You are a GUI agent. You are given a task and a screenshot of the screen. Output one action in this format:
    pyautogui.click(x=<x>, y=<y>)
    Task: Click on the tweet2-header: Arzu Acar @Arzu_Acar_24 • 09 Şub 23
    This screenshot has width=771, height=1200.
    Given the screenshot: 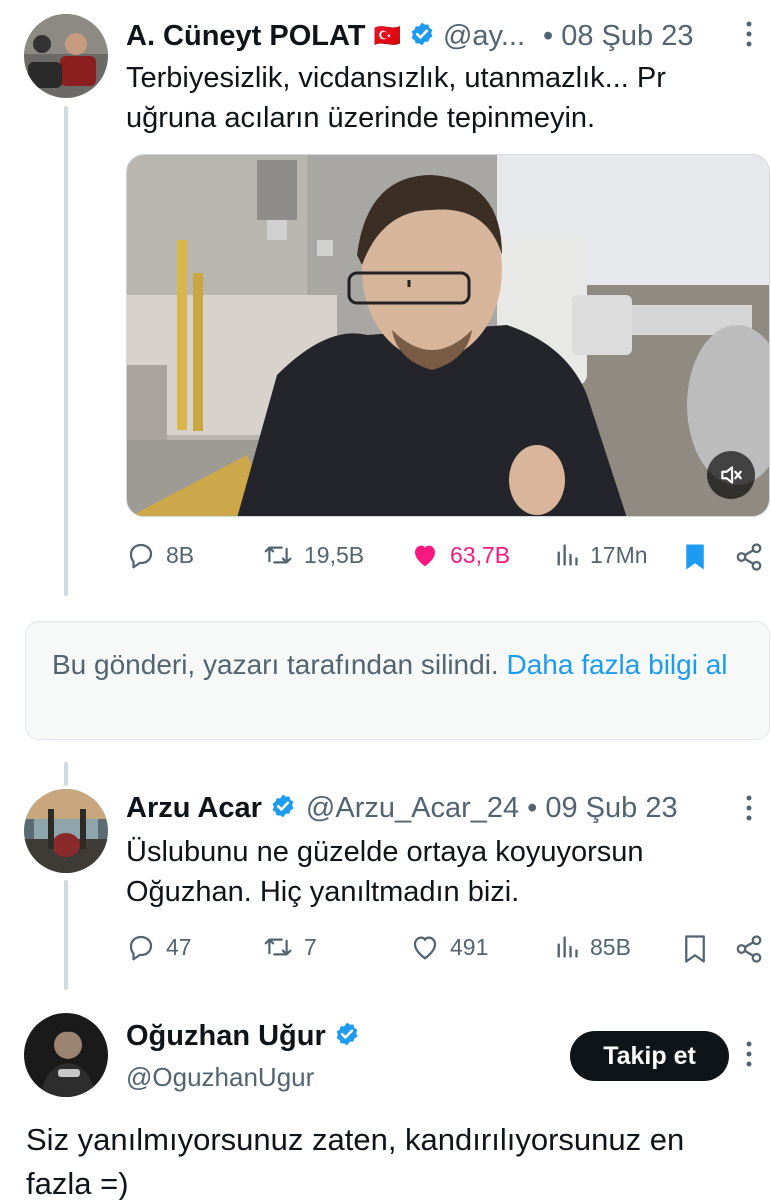 What is the action you would take?
    pyautogui.click(x=446, y=808)
    